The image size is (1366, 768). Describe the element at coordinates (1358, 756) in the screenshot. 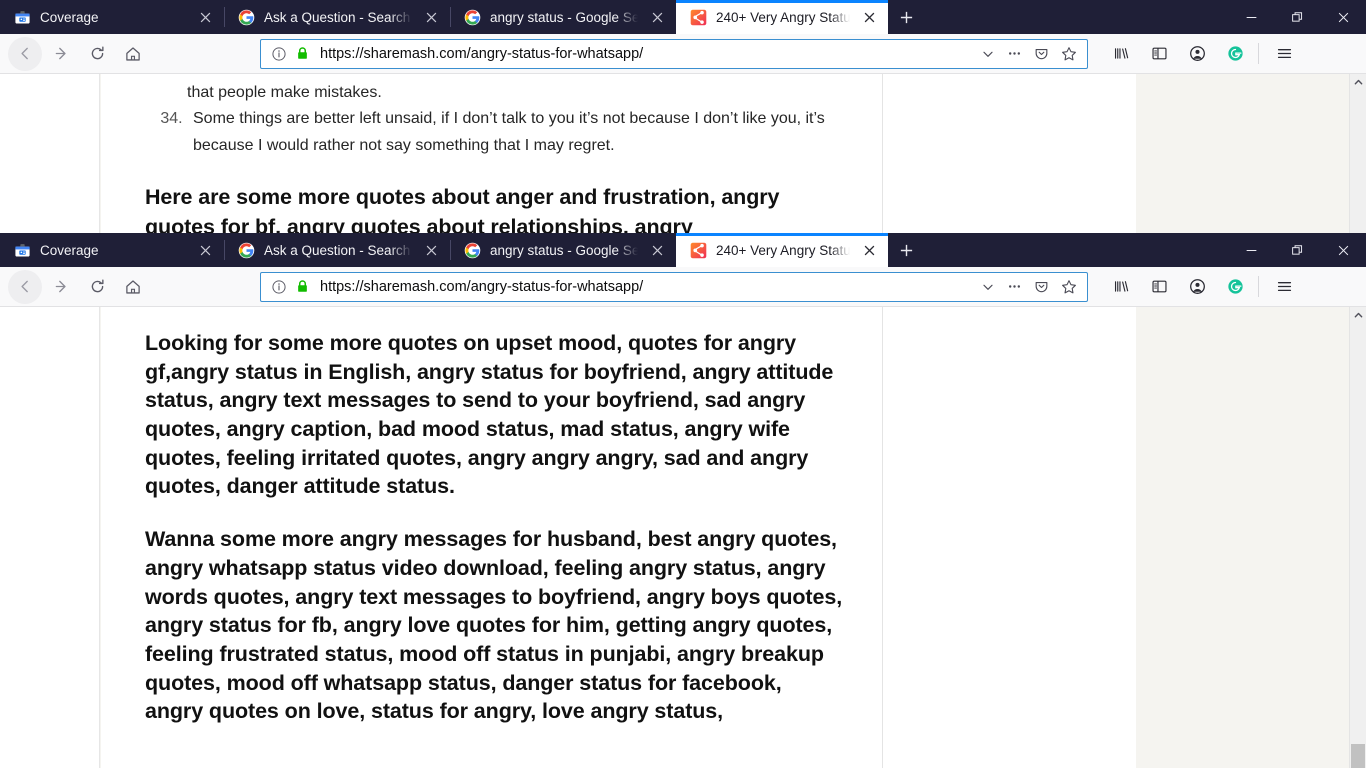

I see `scrollbar-thumb` at that location.